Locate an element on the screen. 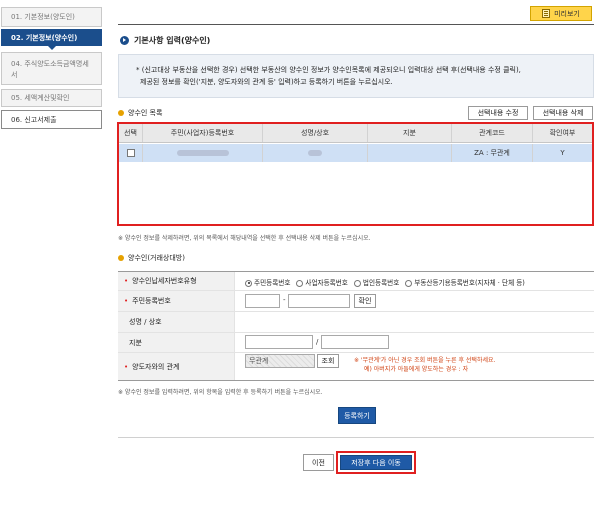  step-06-submit: 06. 신고서제출 is located at coordinates (51, 119).